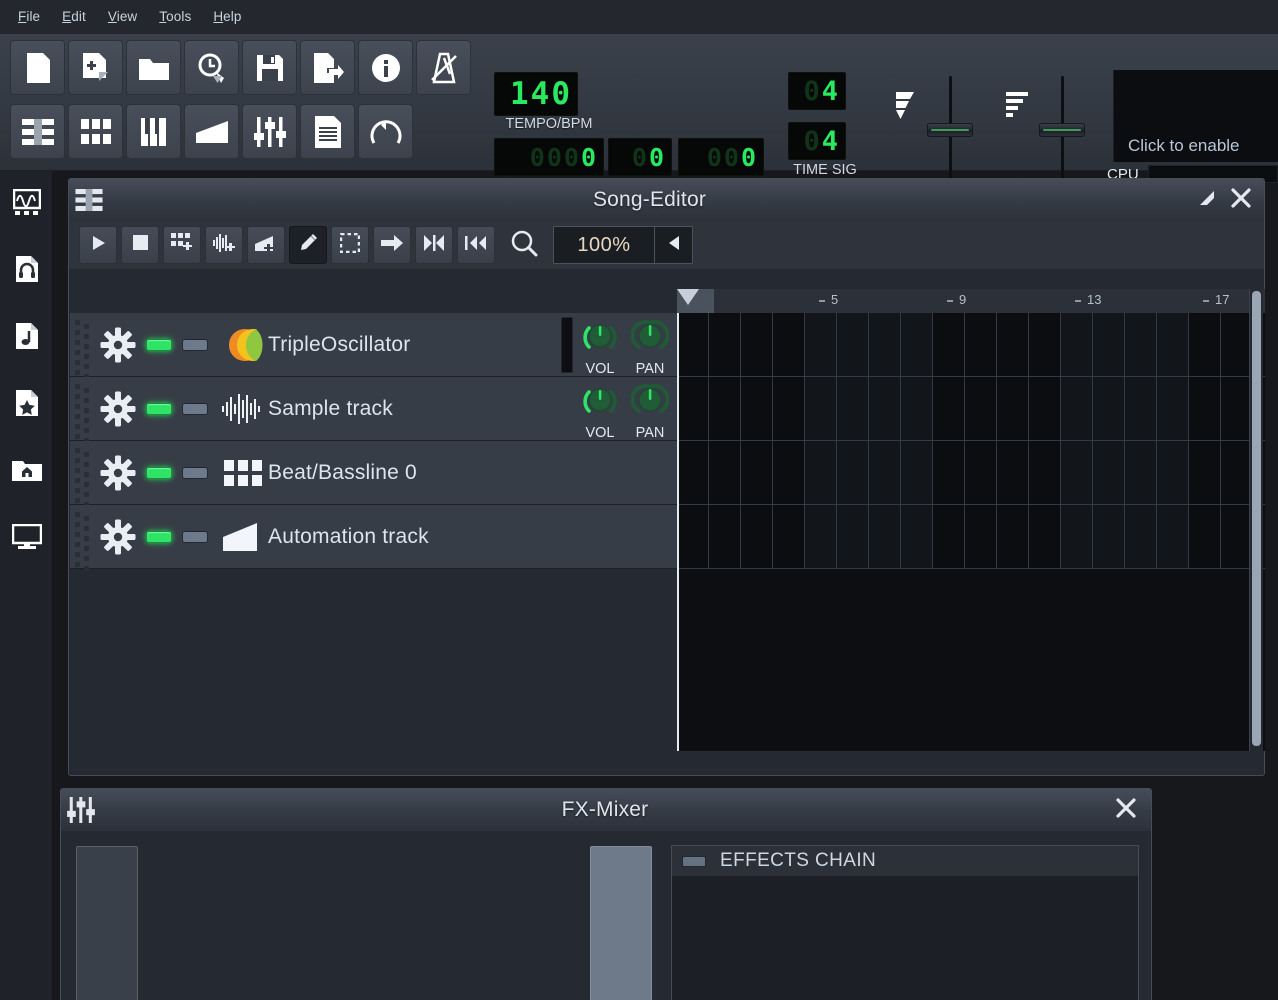  Describe the element at coordinates (536, 94) in the screenshot. I see `tempo-lcd: 140` at that location.